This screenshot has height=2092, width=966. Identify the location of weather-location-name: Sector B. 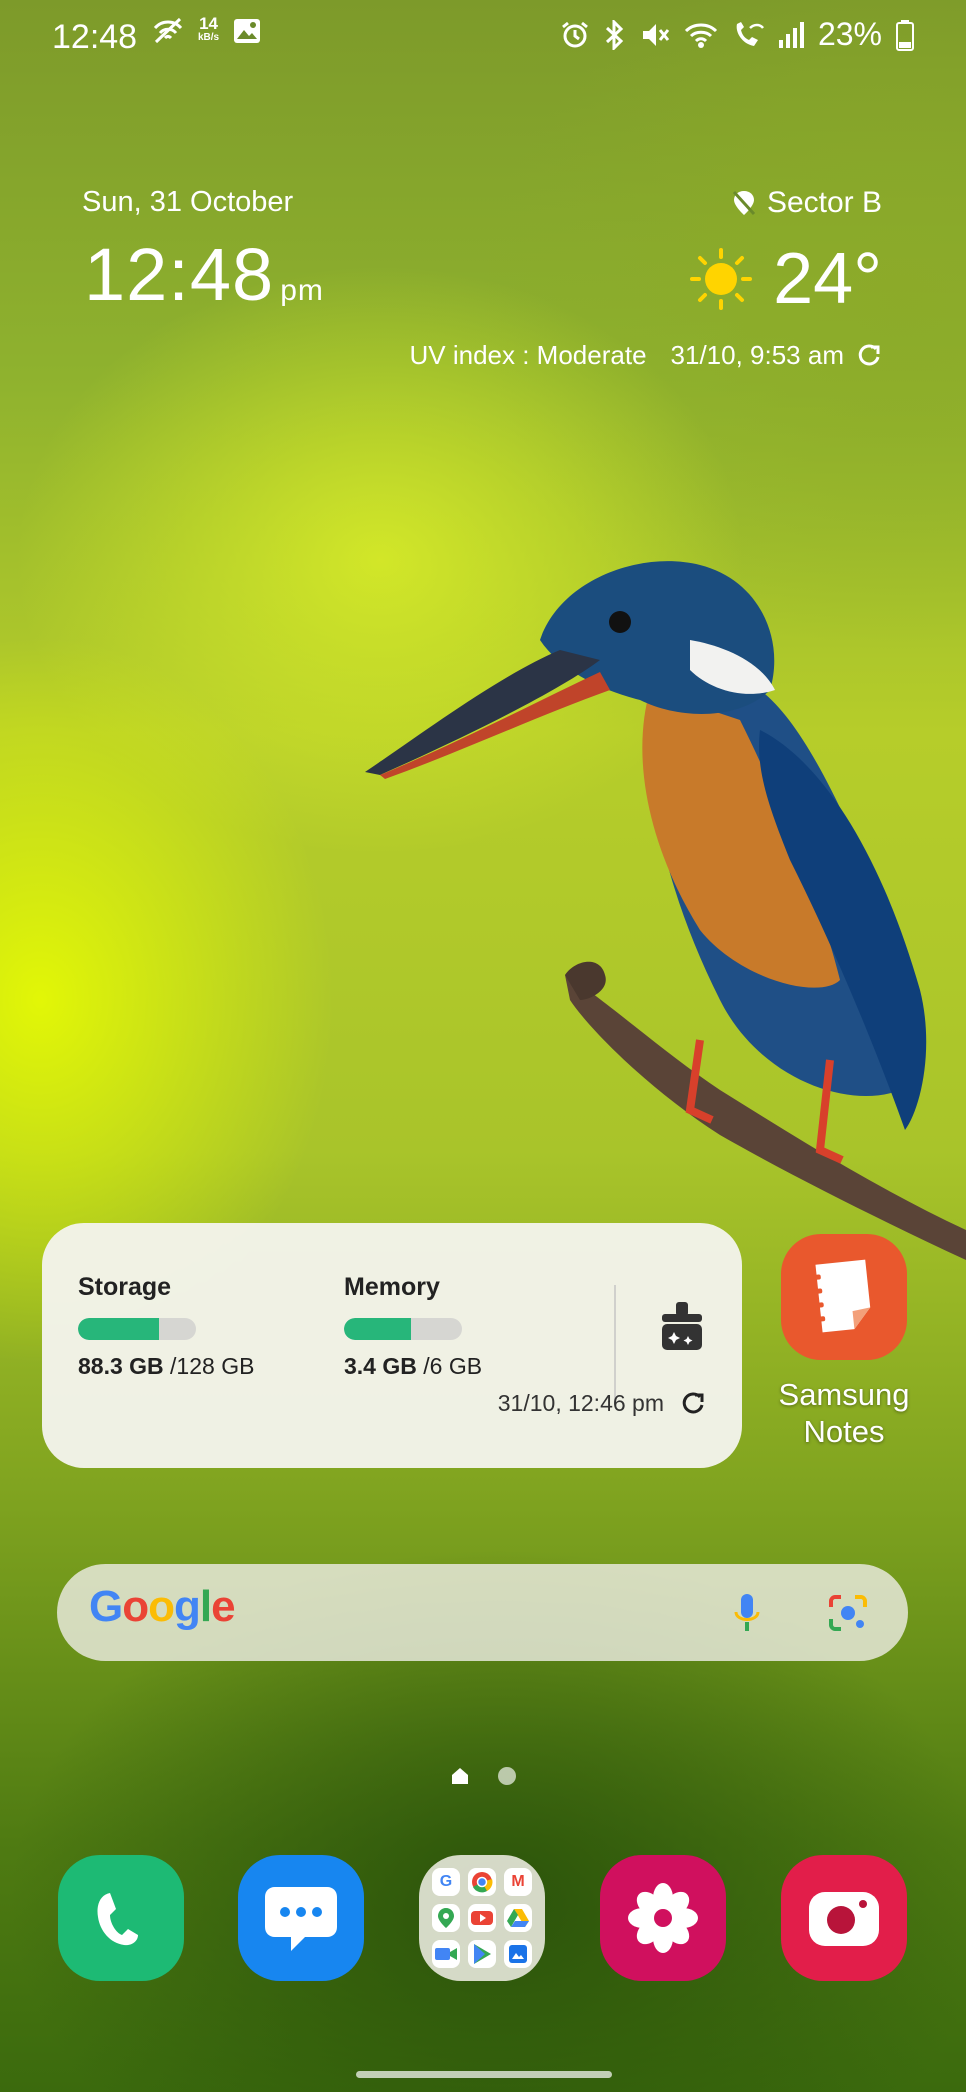
(824, 202).